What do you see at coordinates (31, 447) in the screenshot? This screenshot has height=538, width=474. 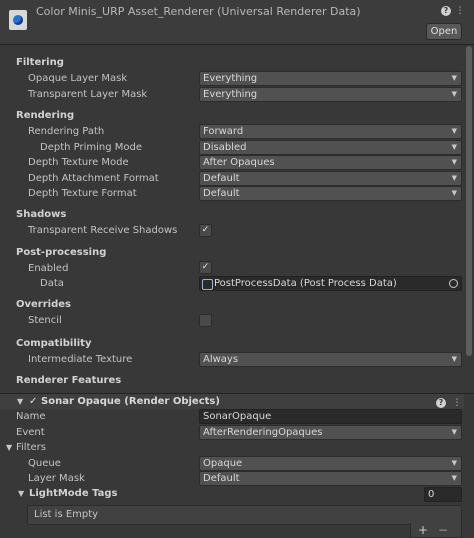 I see `filters-label: Filters` at bounding box center [31, 447].